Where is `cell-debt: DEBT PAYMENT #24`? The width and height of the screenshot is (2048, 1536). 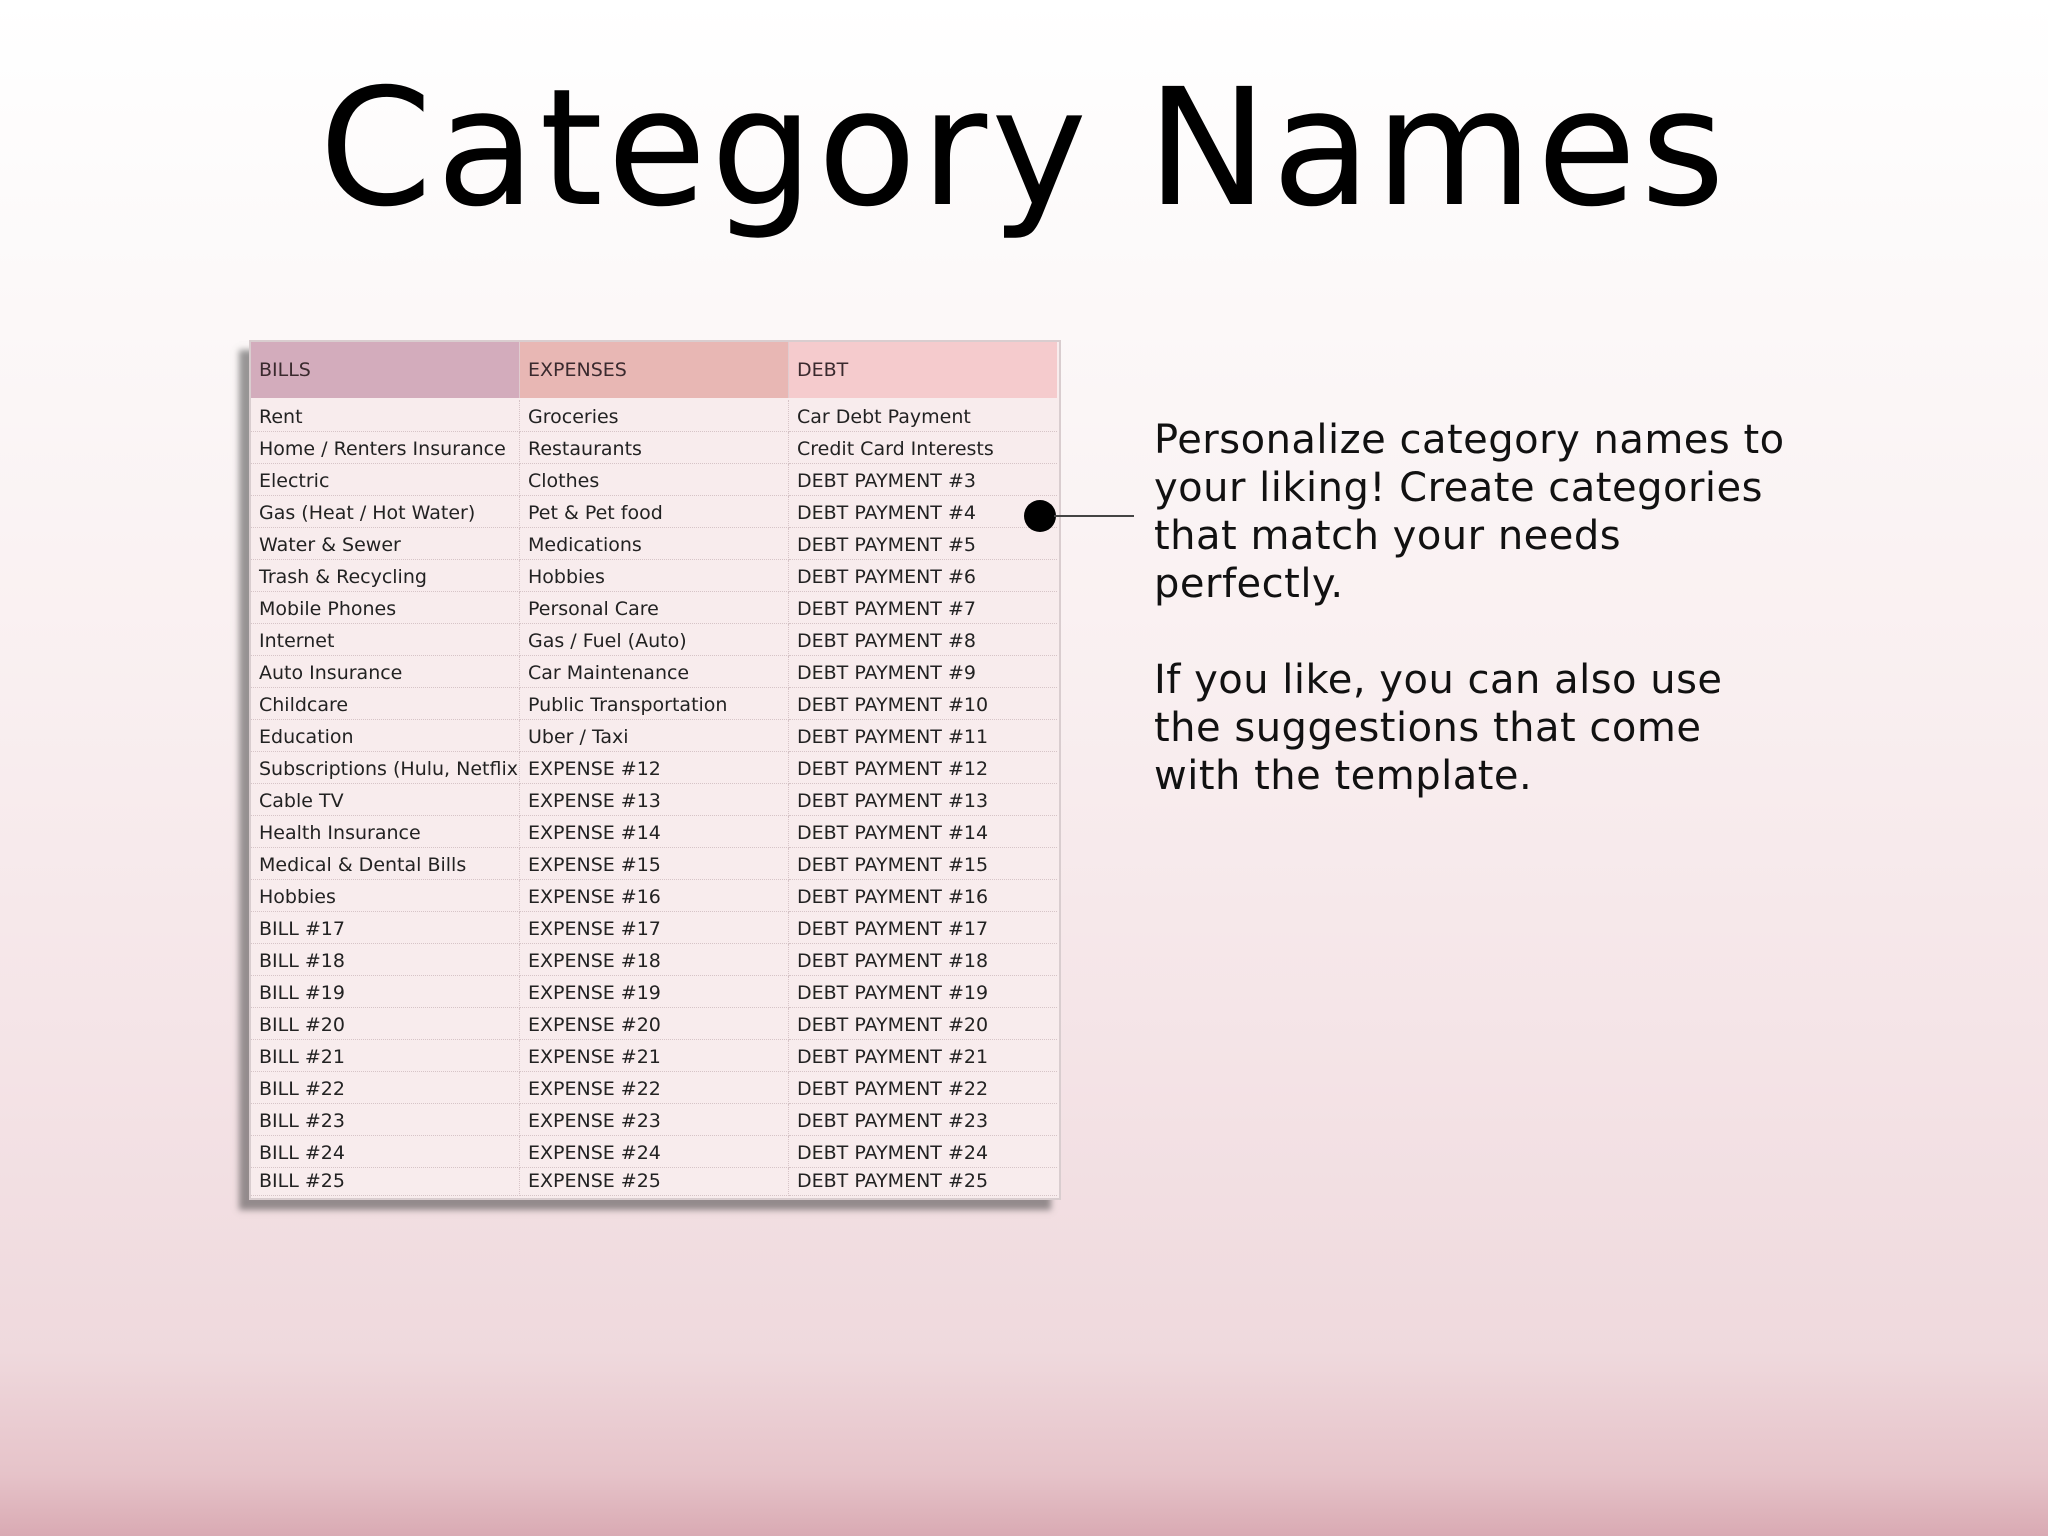 cell-debt: DEBT PAYMENT #24 is located at coordinates (923, 1152).